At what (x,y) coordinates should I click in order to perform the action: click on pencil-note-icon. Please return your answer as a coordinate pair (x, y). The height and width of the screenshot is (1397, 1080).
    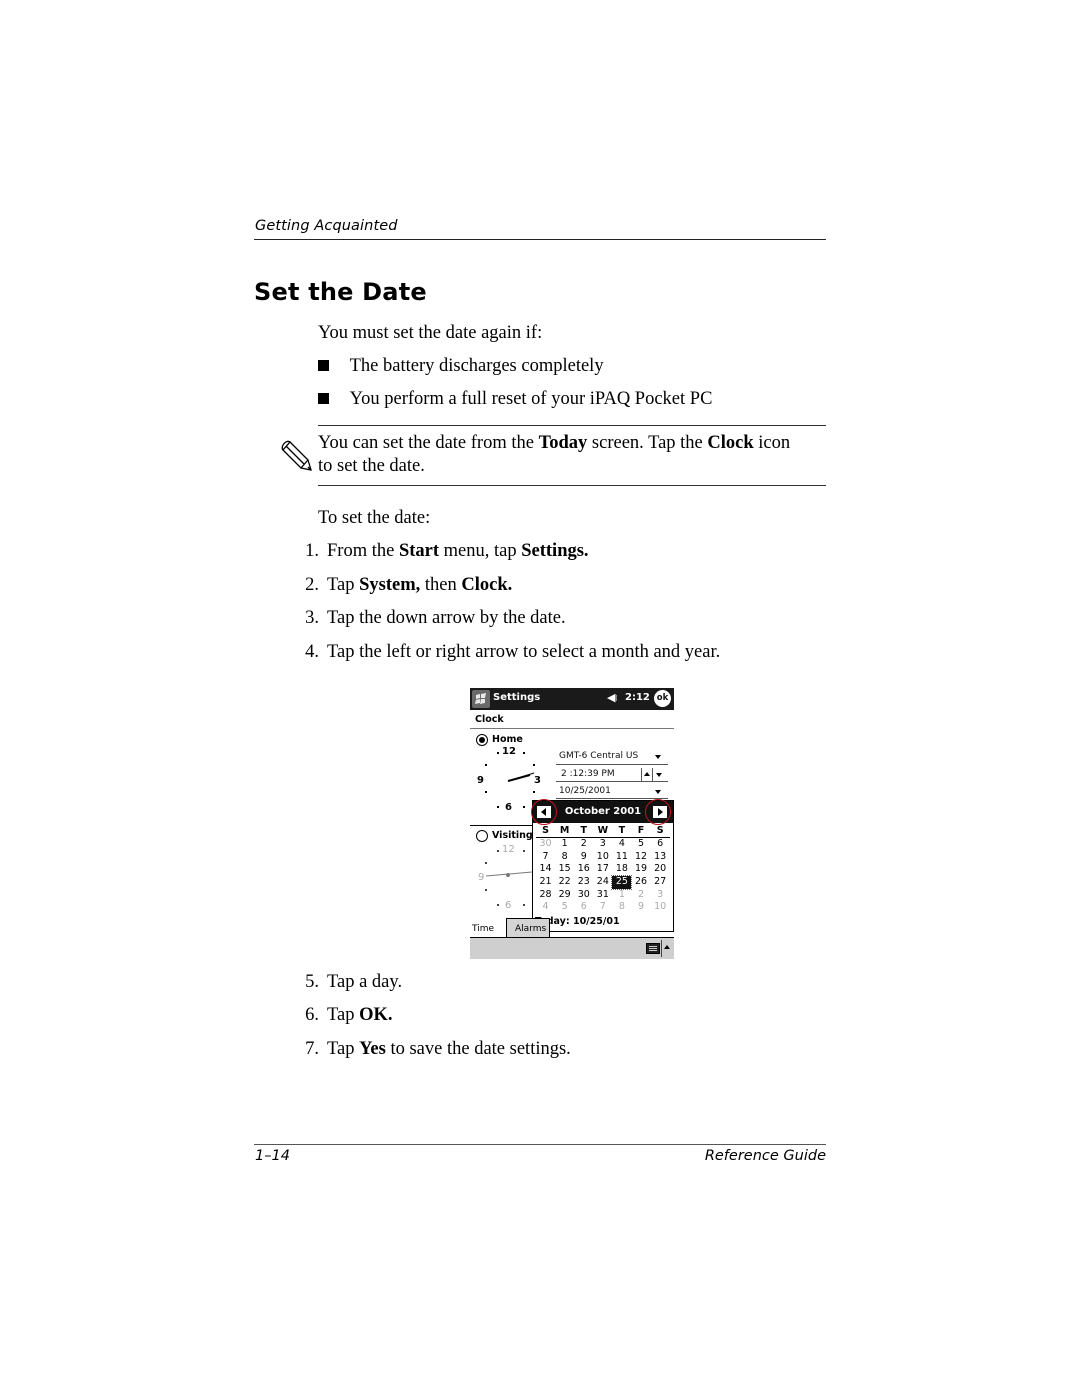
    Looking at the image, I should click on (296, 455).